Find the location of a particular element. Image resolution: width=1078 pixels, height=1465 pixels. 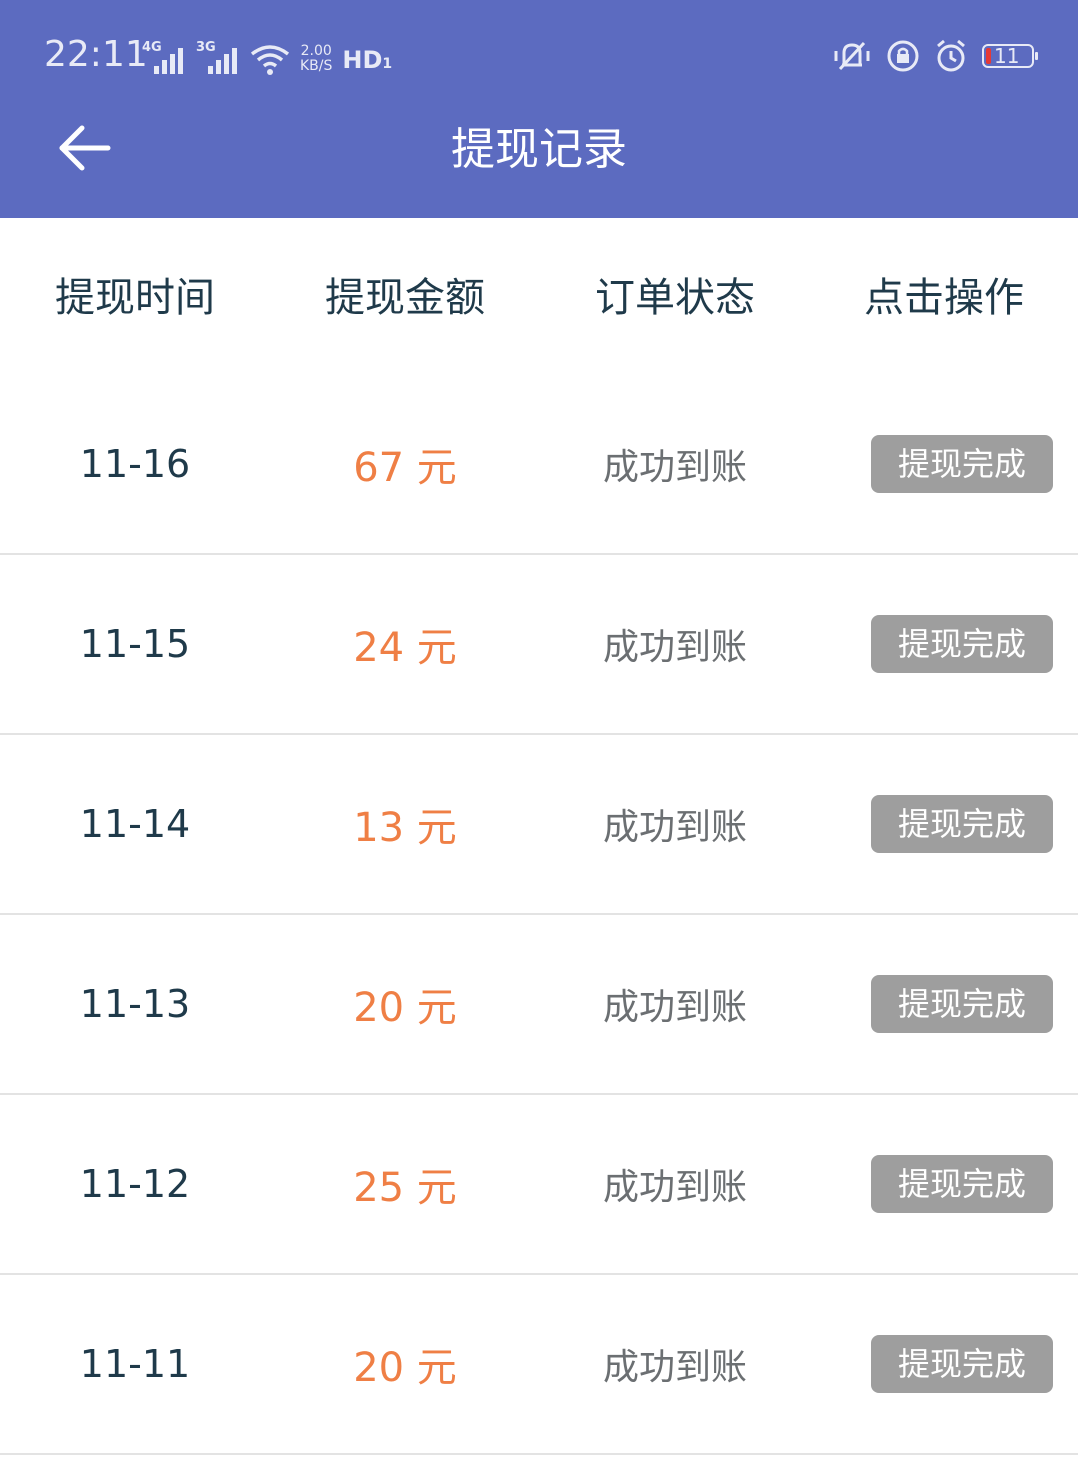

row-date: 11-13 is located at coordinates (135, 1004).